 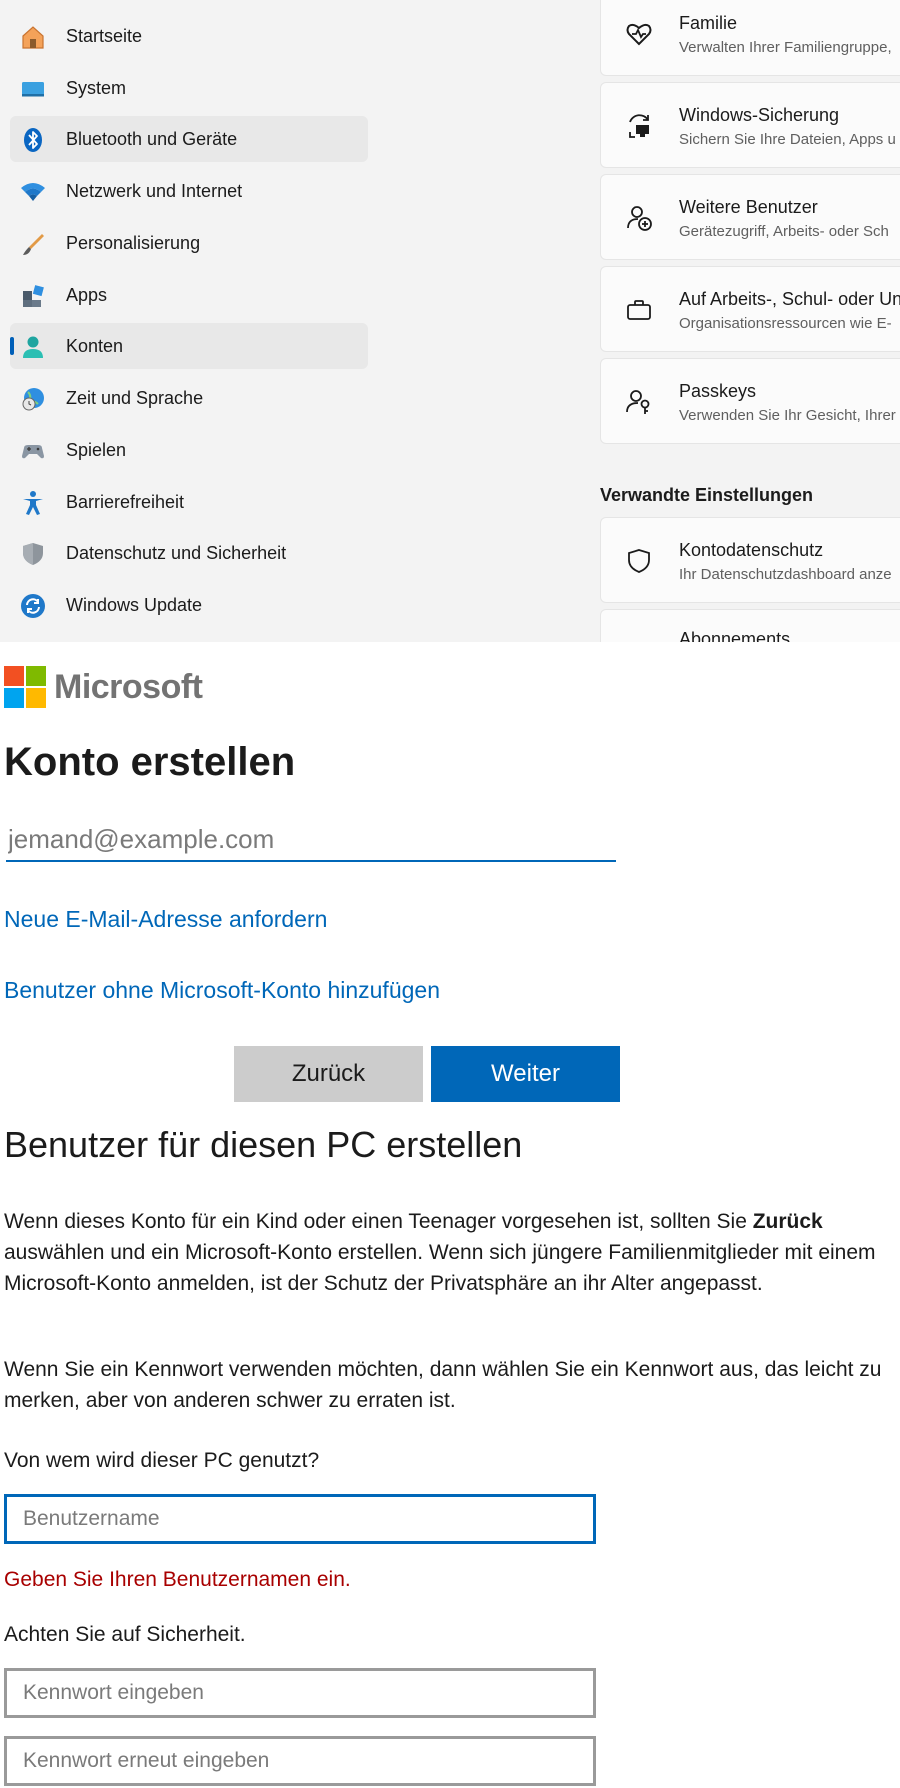 What do you see at coordinates (708, 23) in the screenshot?
I see `card-title: Familie` at bounding box center [708, 23].